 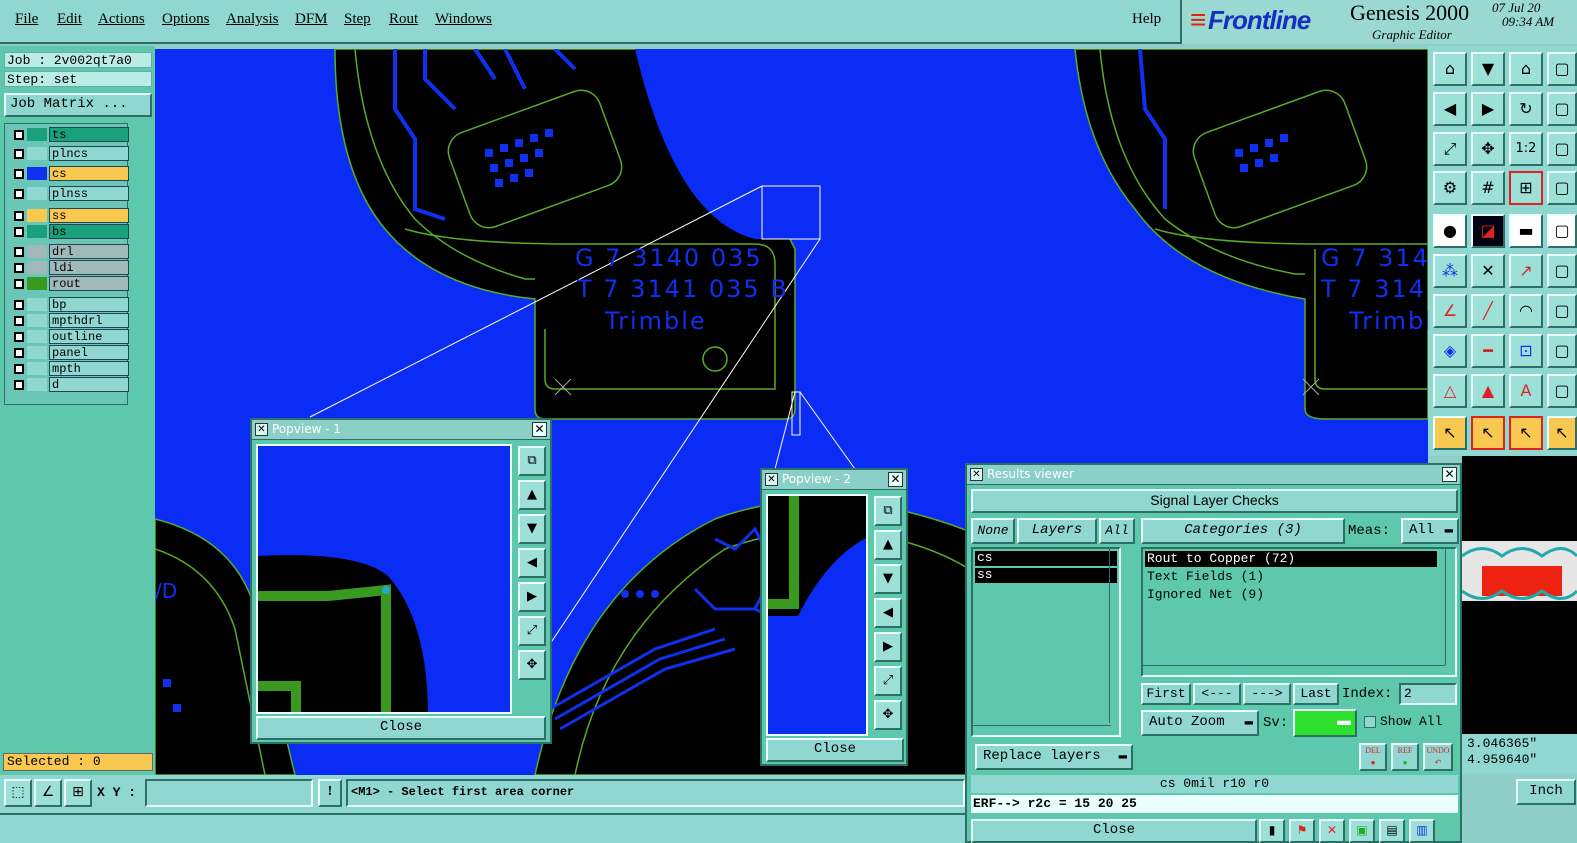 I want to click on layer-name: outline, so click(x=89, y=336).